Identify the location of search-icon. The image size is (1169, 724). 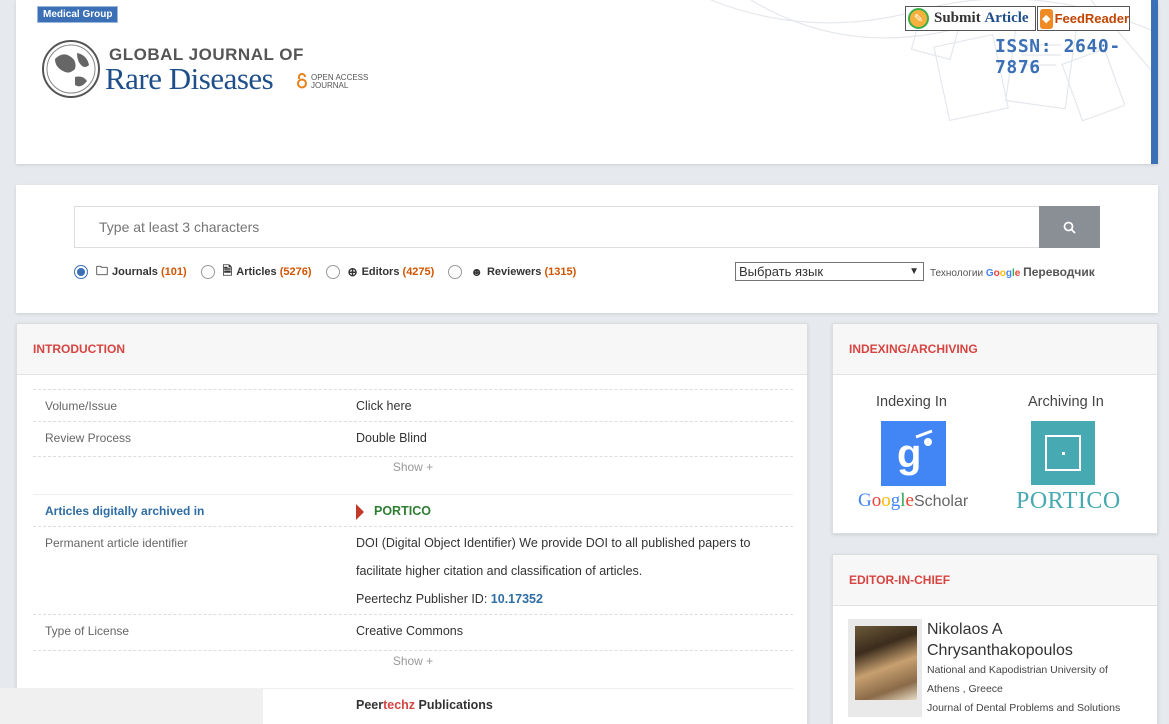
(1069, 227).